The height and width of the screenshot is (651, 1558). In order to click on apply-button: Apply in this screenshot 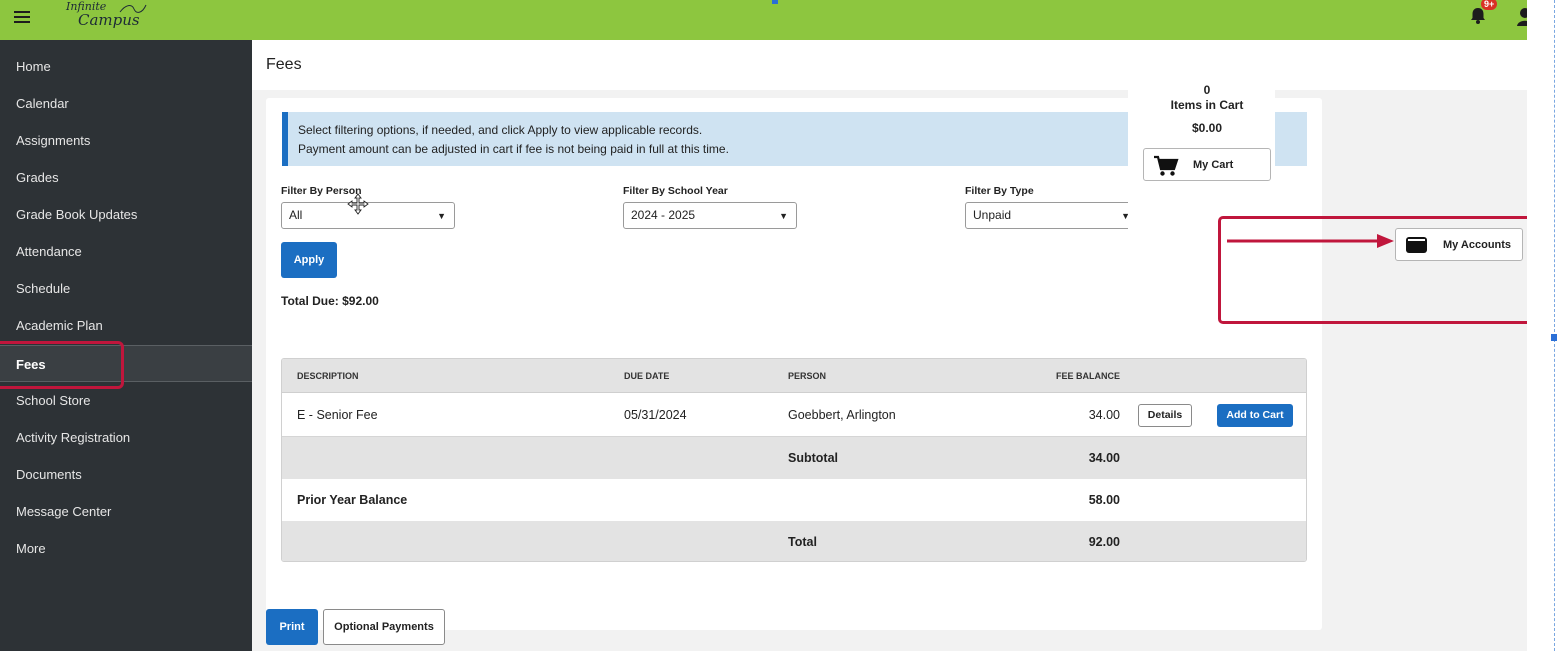, I will do `click(309, 260)`.